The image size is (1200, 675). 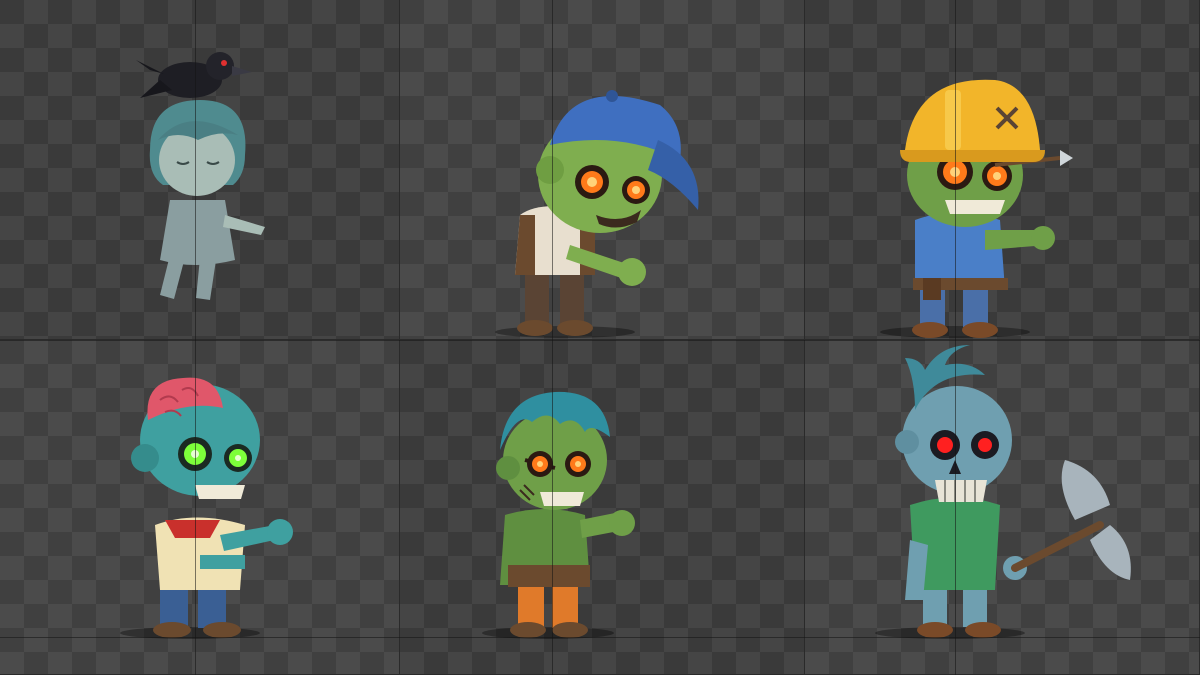 I want to click on zombie-brain-icon, so click(x=206, y=508).